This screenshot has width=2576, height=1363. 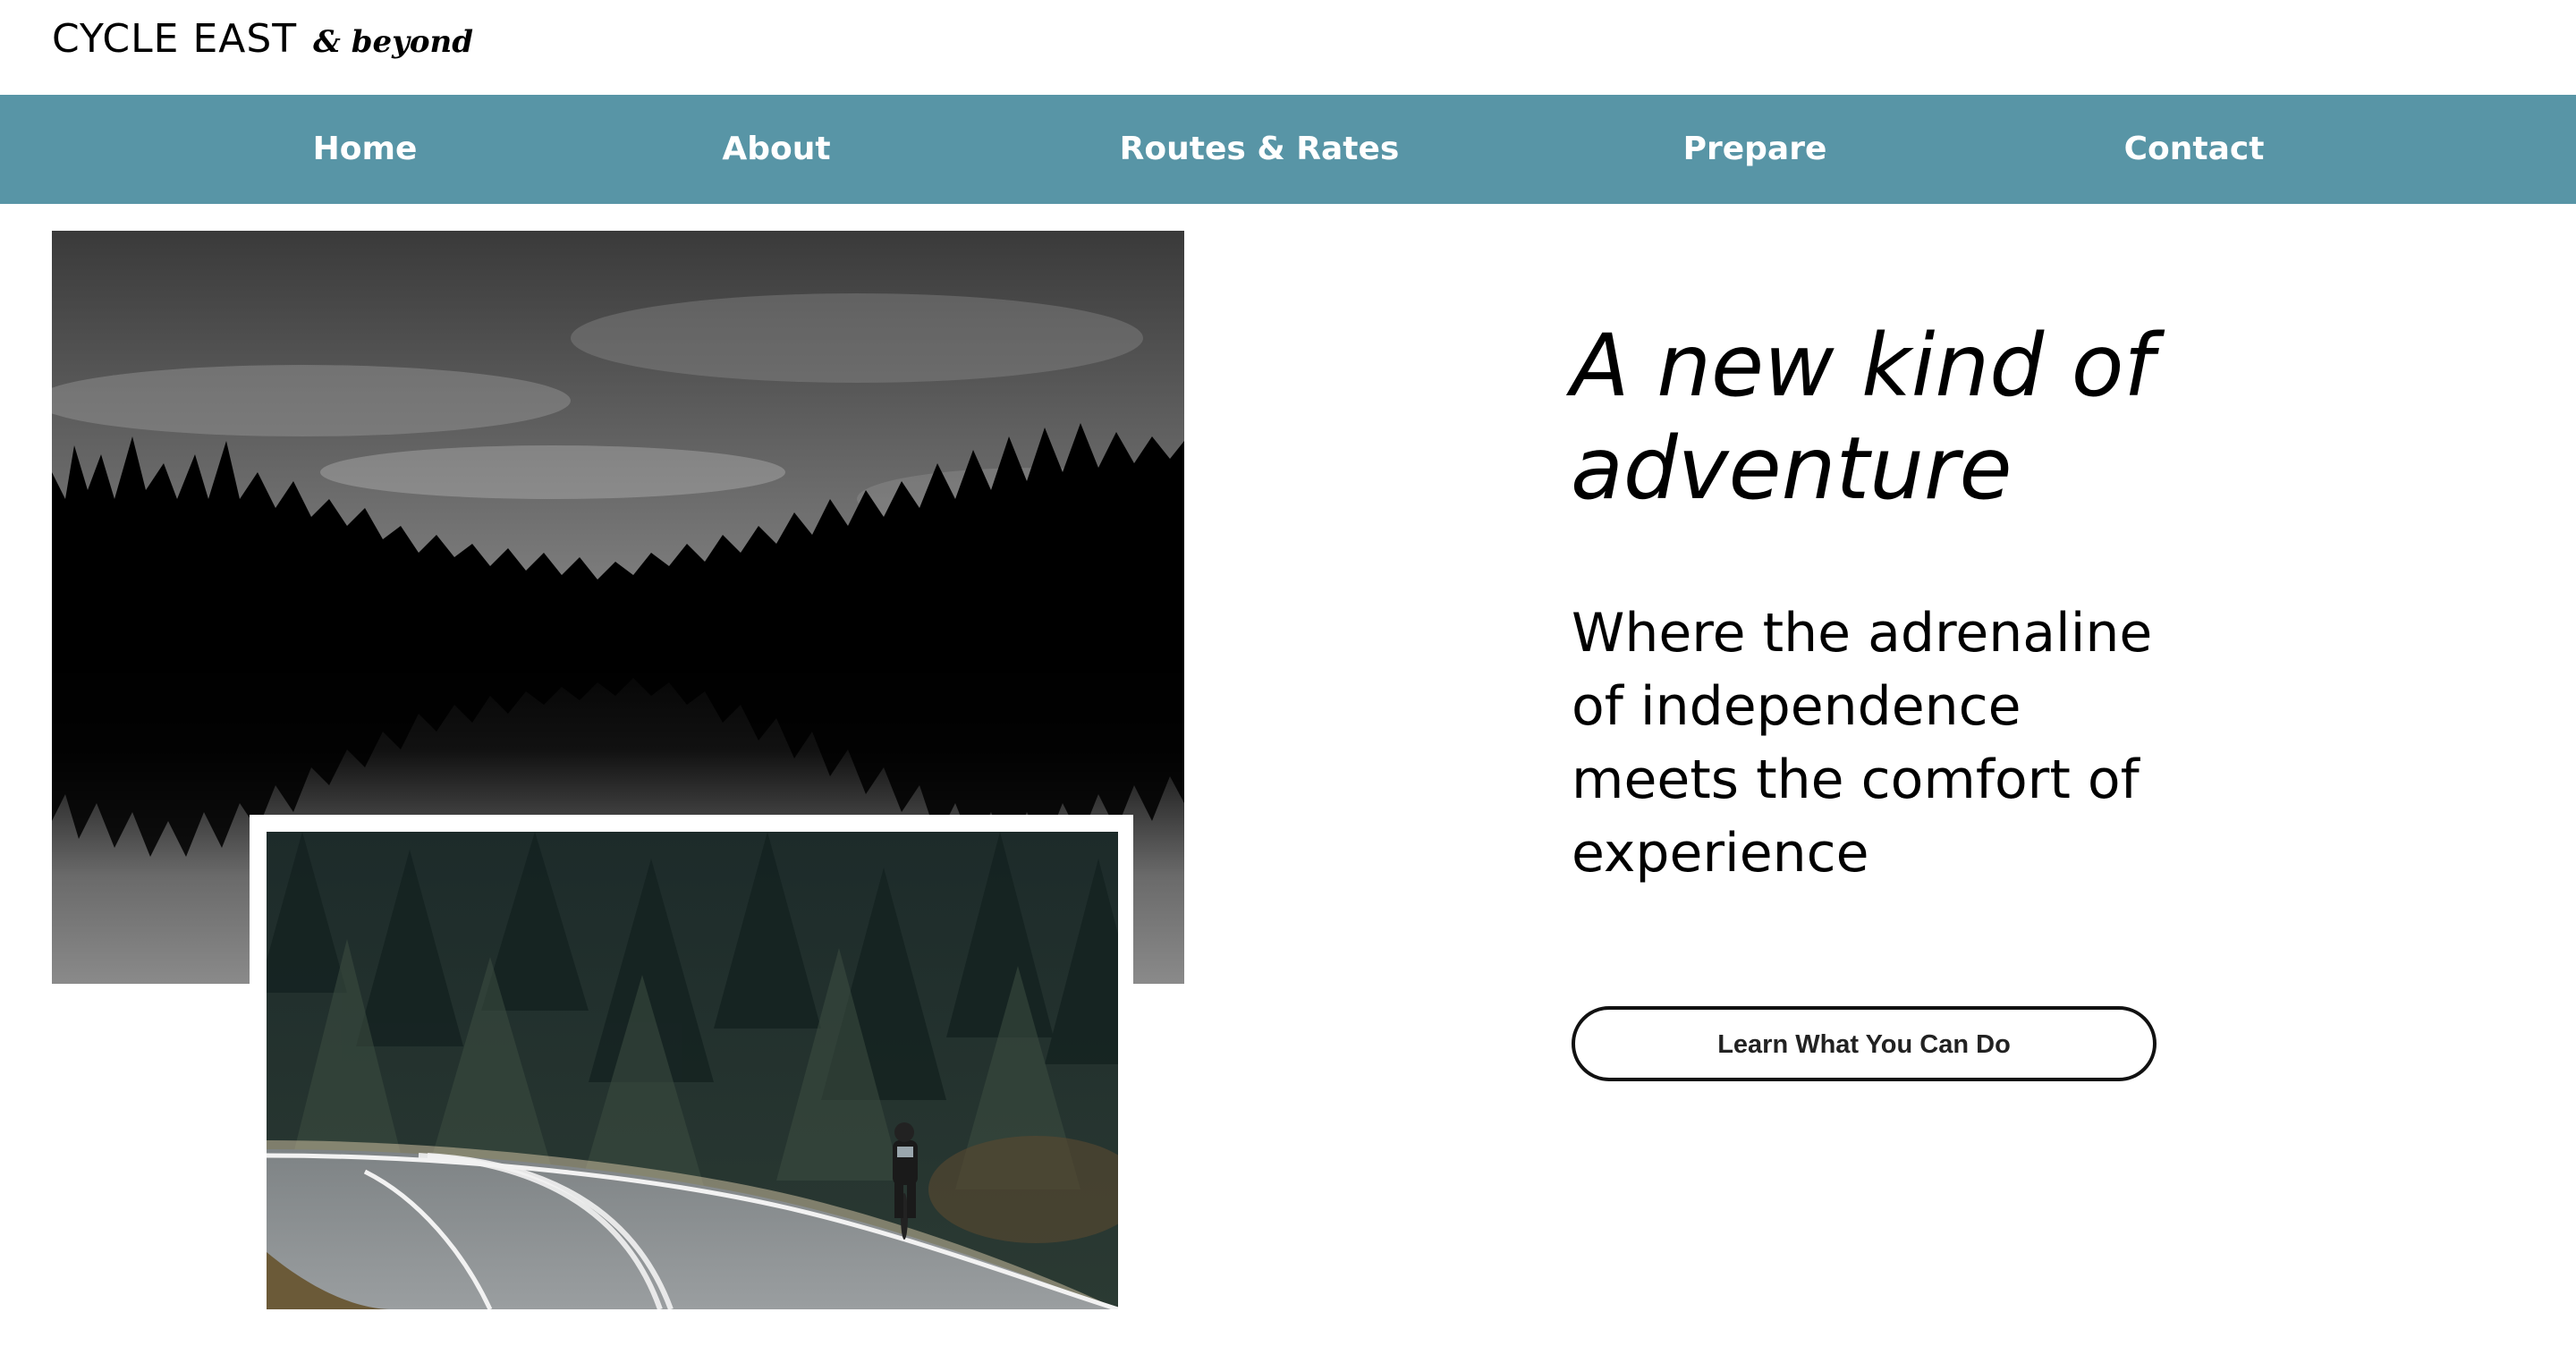 What do you see at coordinates (175, 39) in the screenshot?
I see `logo-name: CYCLE EAST` at bounding box center [175, 39].